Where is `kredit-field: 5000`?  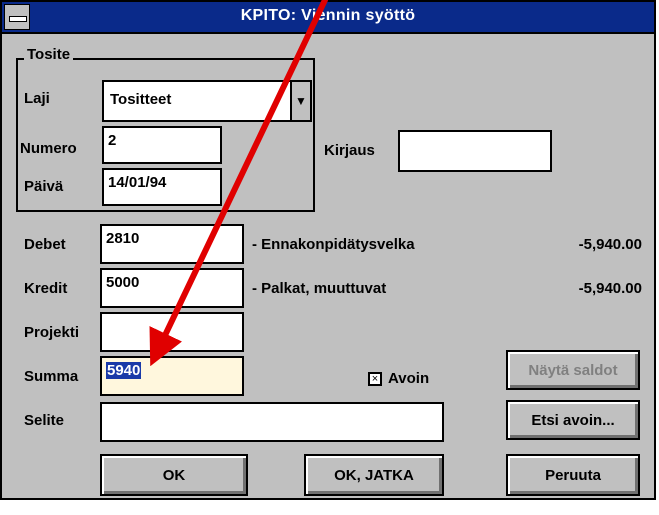 kredit-field: 5000 is located at coordinates (172, 288).